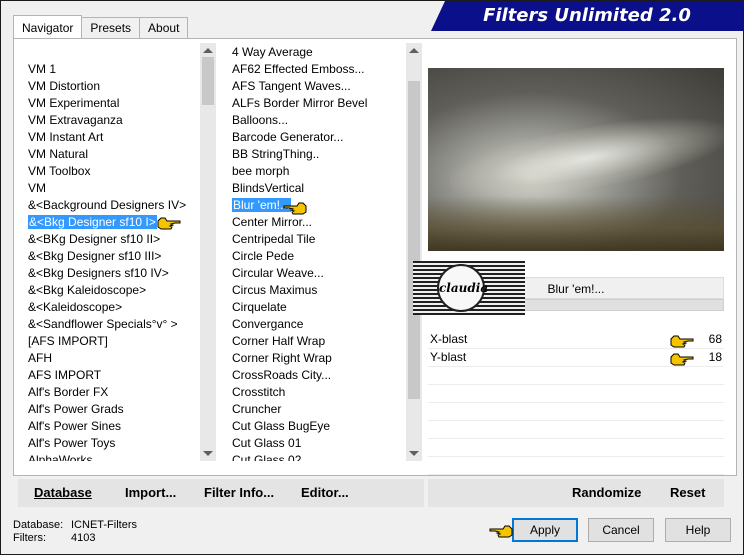  Describe the element at coordinates (76, 409) in the screenshot. I see `category-list-item-label: Alf's Power Grads` at that location.